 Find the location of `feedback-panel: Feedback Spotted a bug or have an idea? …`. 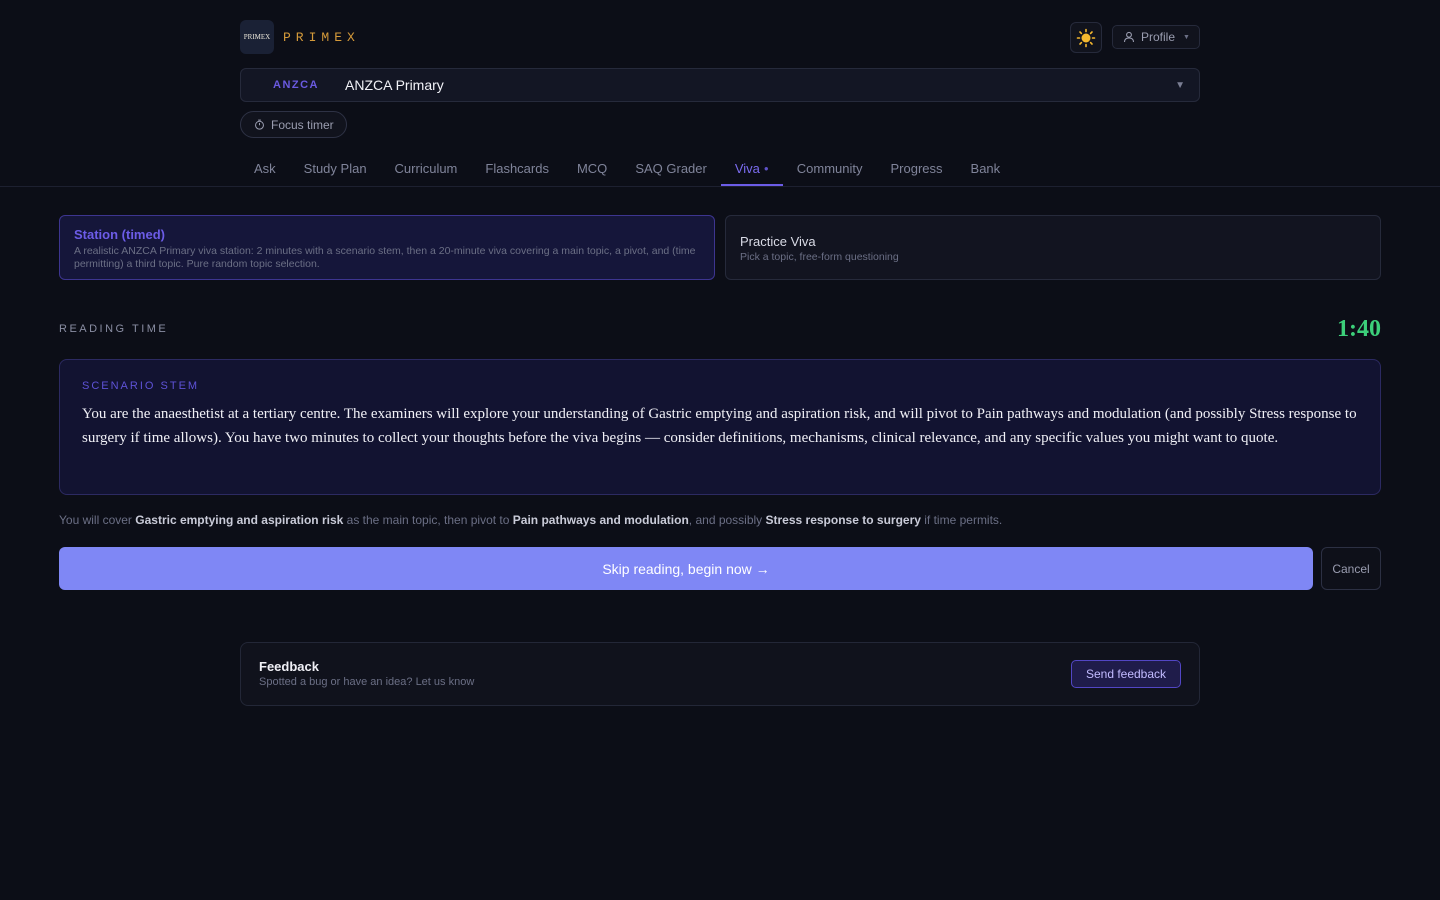

feedback-panel: Feedback Spotted a bug or have an idea? … is located at coordinates (720, 674).